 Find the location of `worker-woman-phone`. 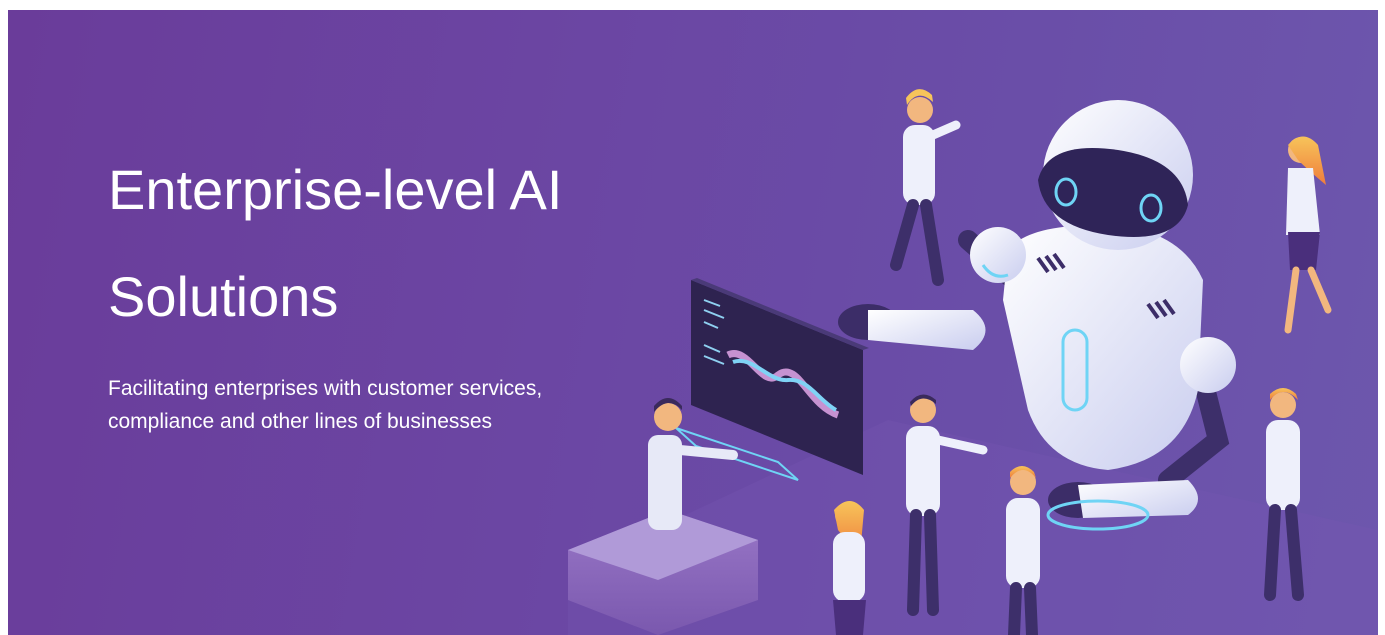

worker-woman-phone is located at coordinates (849, 568).